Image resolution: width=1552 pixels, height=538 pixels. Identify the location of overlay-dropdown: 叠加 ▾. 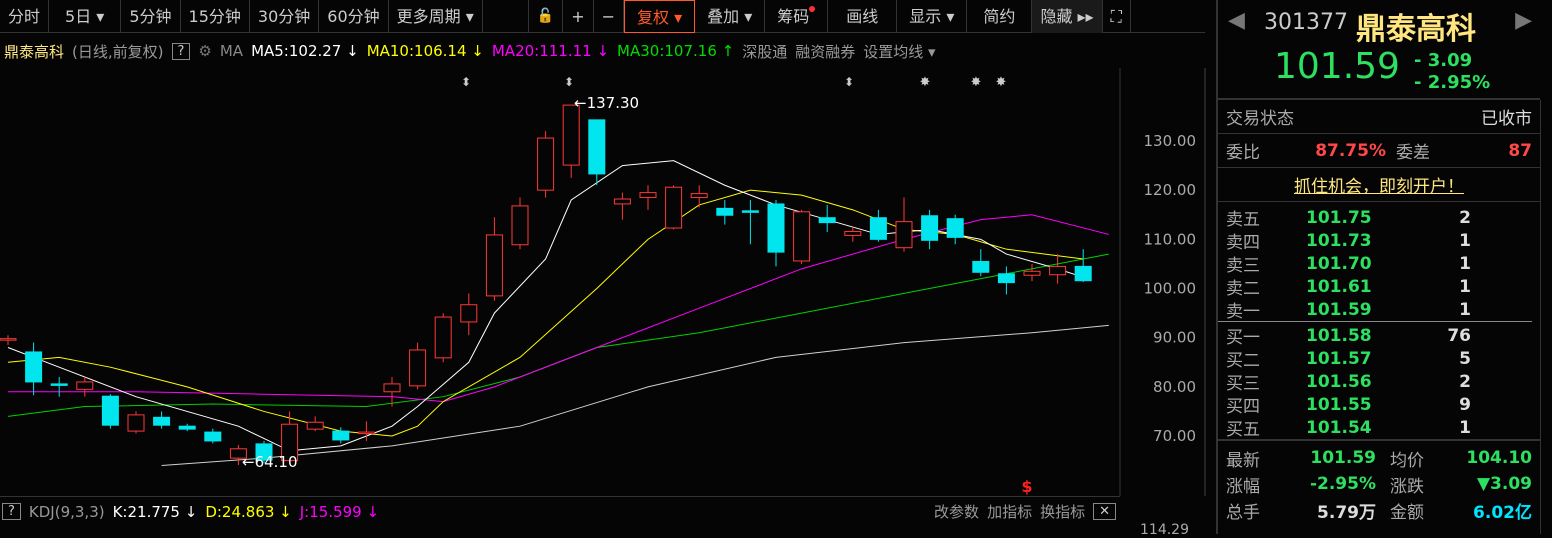
(730, 16).